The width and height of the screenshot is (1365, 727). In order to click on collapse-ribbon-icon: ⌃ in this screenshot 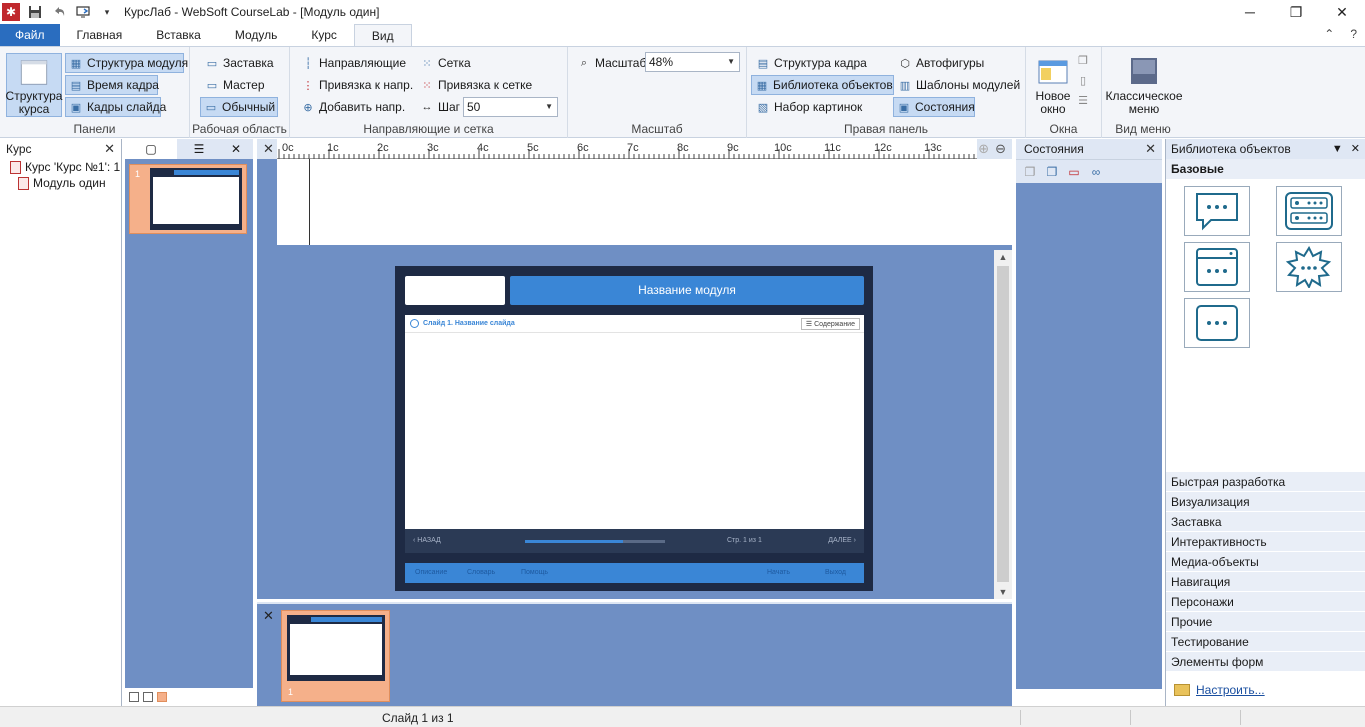, I will do `click(1329, 34)`.